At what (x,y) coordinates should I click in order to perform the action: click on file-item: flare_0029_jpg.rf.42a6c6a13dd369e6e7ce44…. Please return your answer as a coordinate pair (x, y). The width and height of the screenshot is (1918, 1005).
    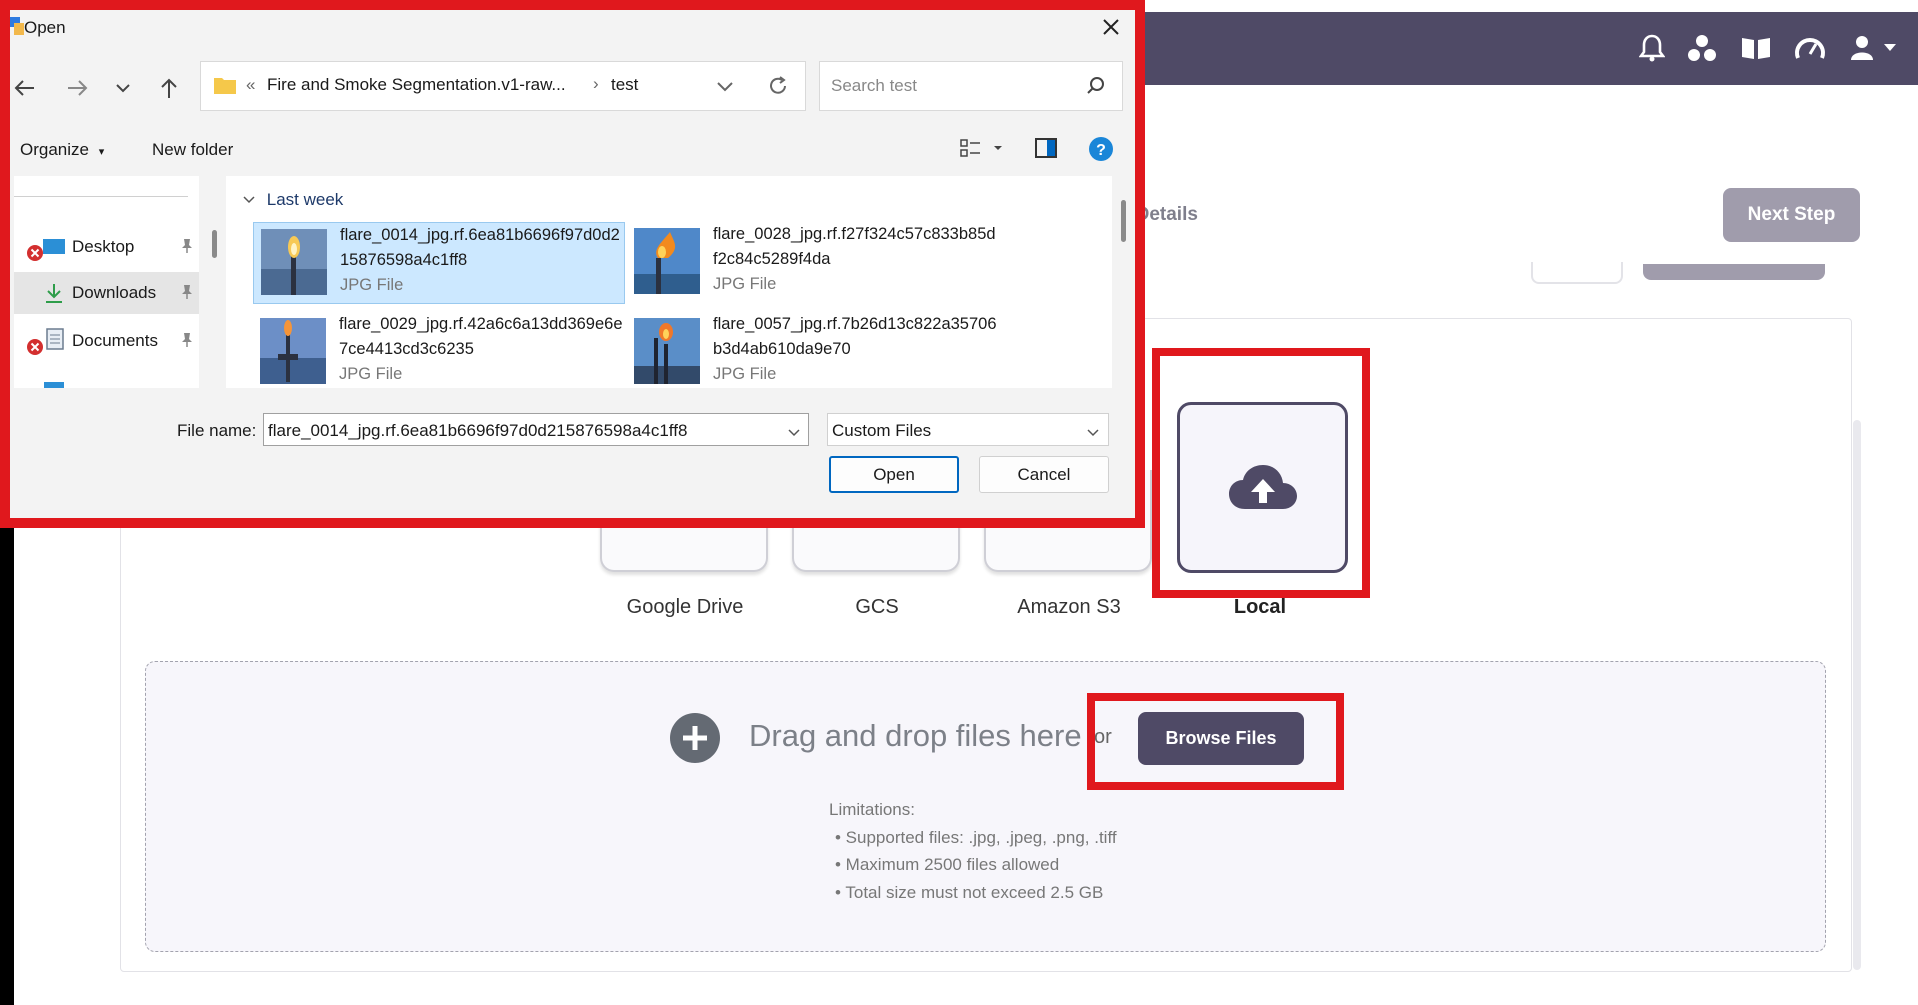
    Looking at the image, I should click on (439, 350).